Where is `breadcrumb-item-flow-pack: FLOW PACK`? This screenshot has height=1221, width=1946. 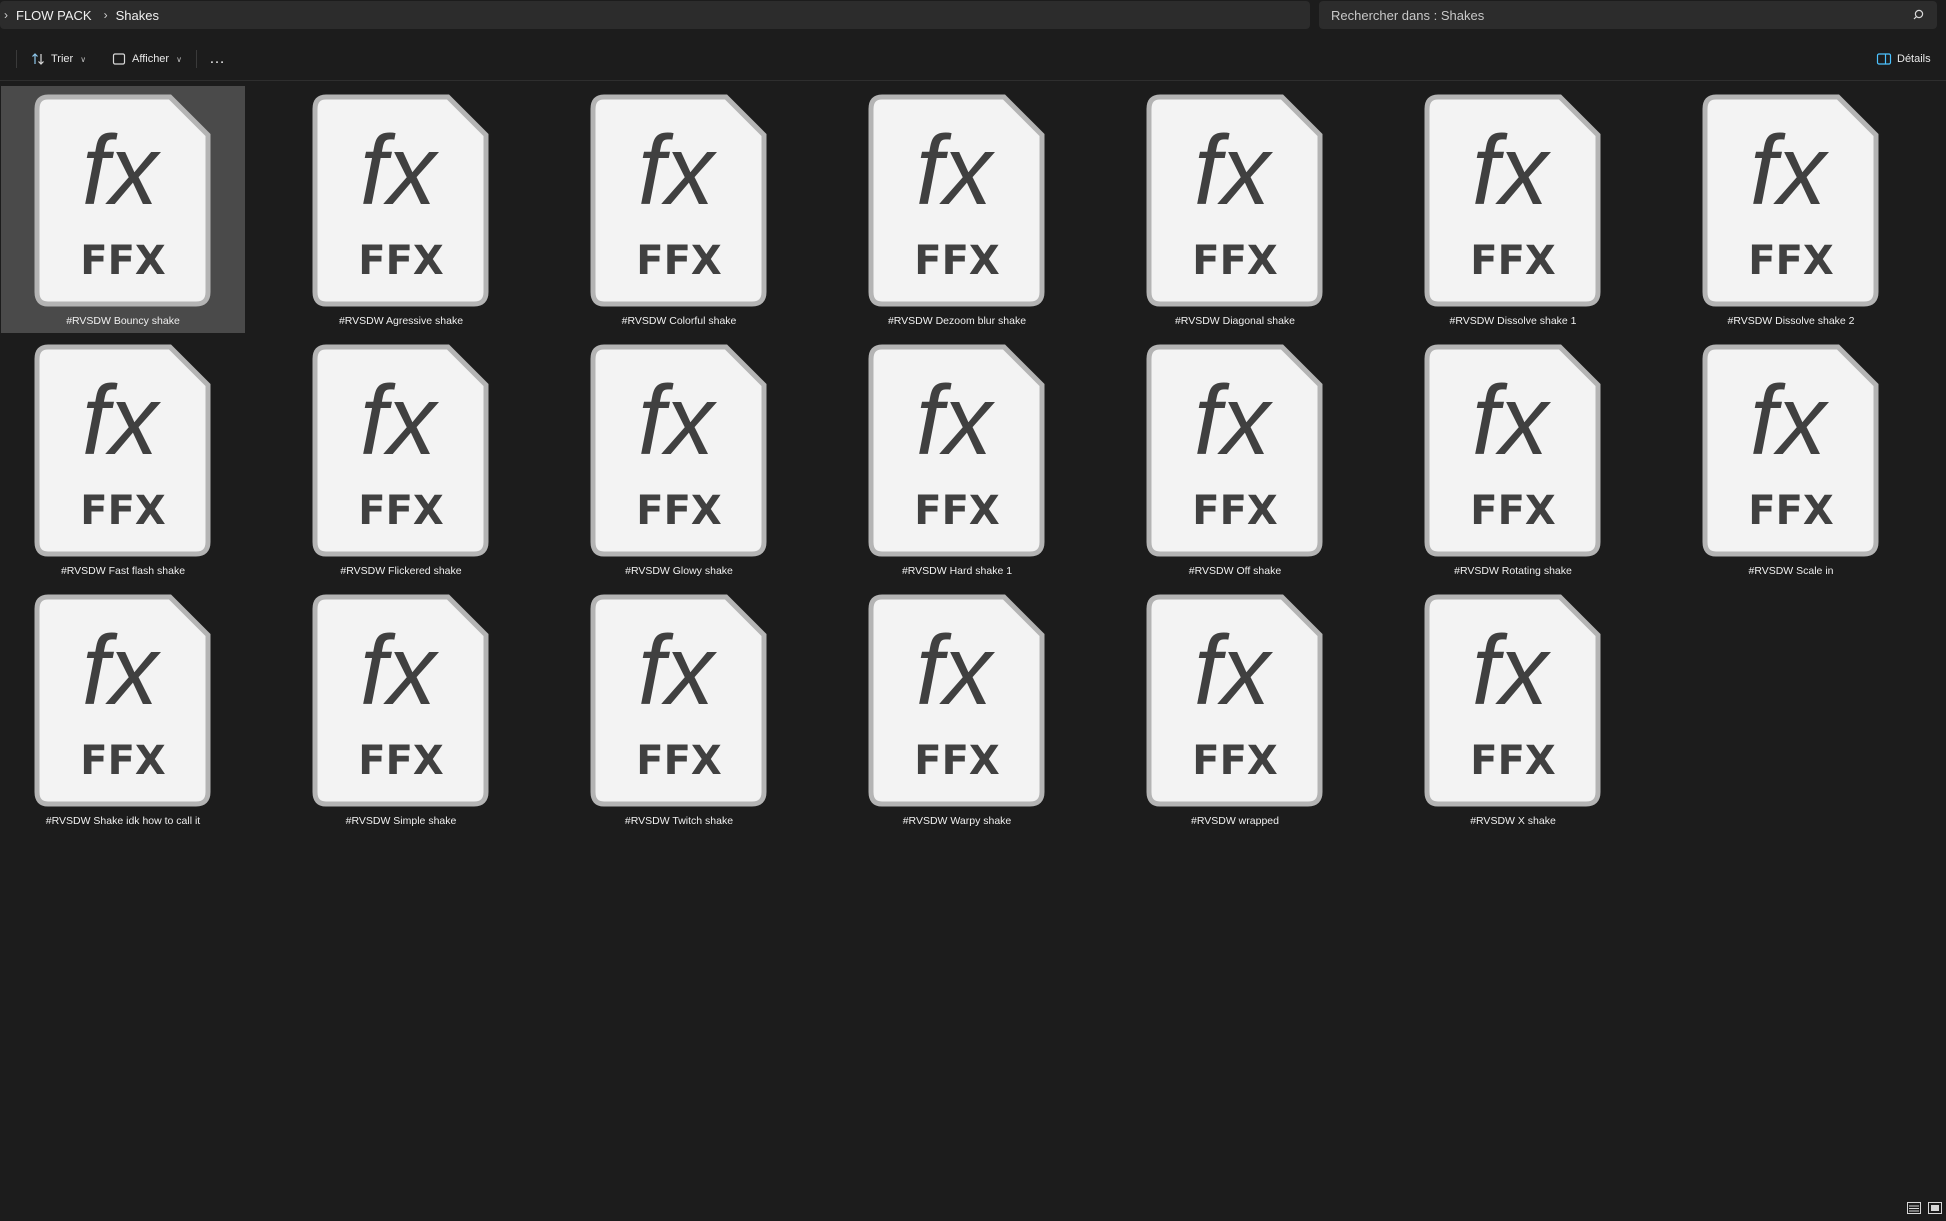
breadcrumb-item-flow-pack: FLOW PACK is located at coordinates (58, 15).